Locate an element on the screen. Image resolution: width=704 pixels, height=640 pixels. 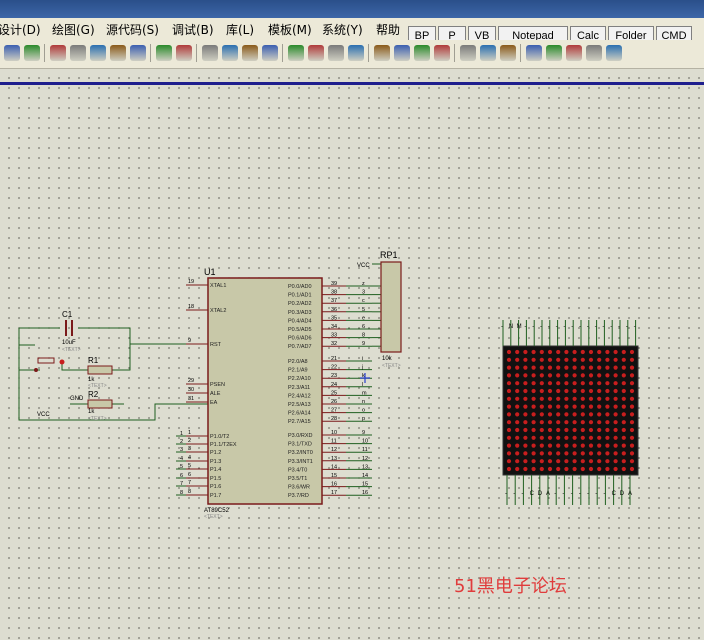
r2-value: 1k is located at coordinates (91, 412).